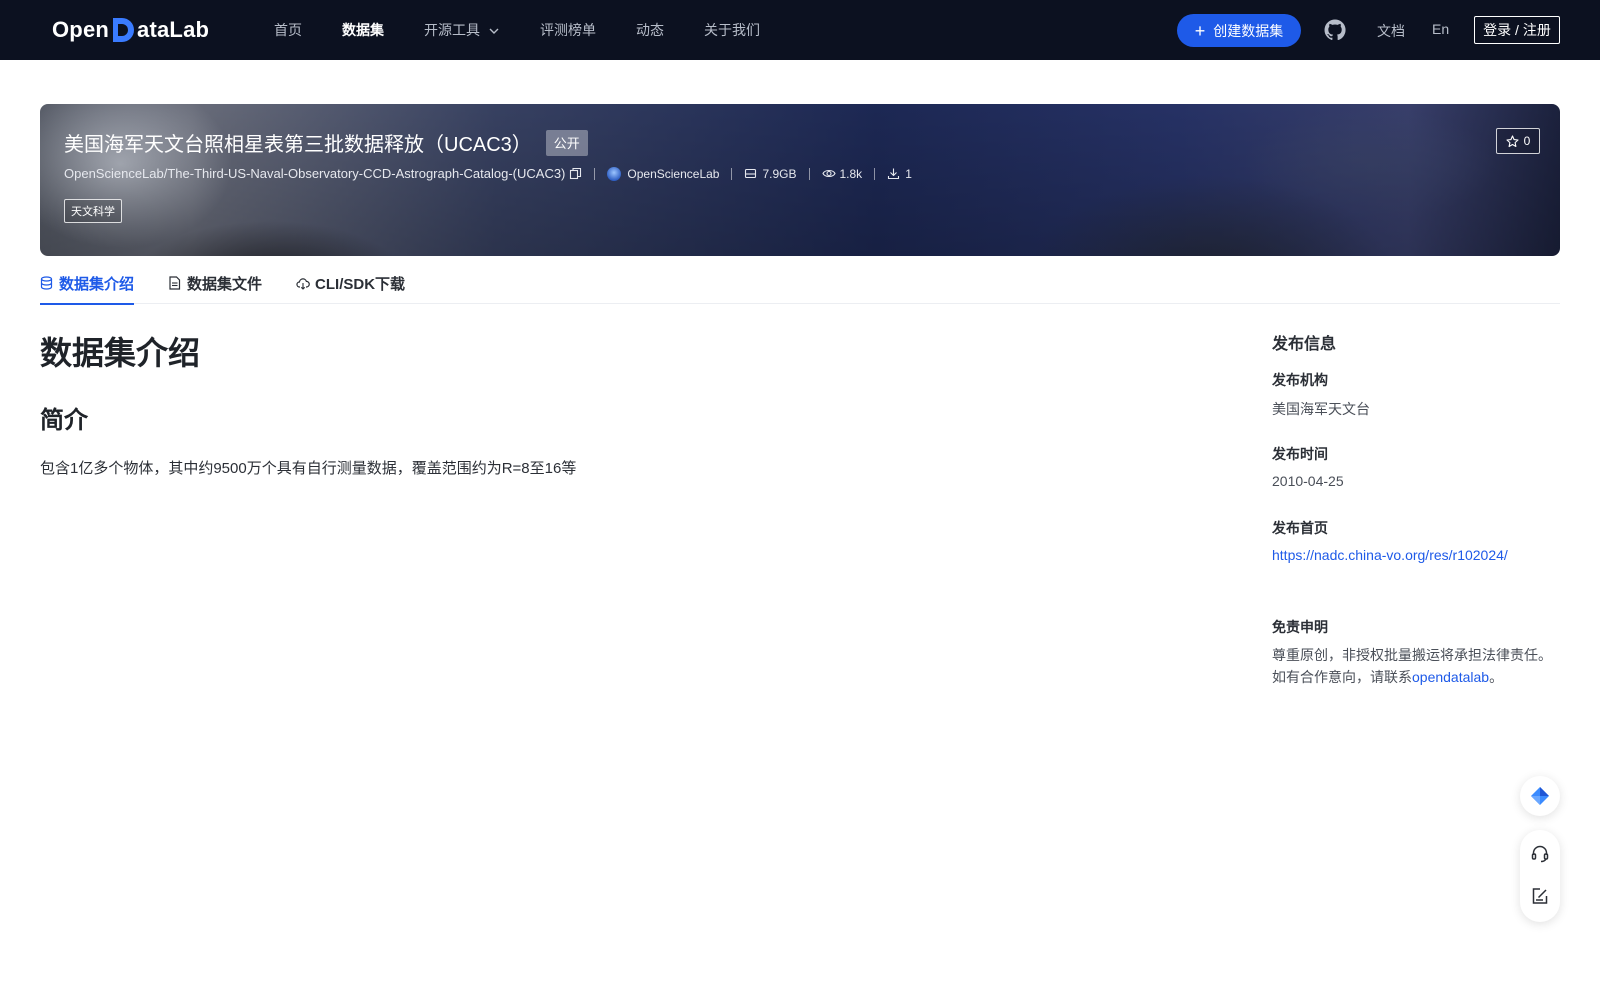  I want to click on disclaimer-line-2: 如有合作意向，请联系opendatalab。, so click(1422, 677).